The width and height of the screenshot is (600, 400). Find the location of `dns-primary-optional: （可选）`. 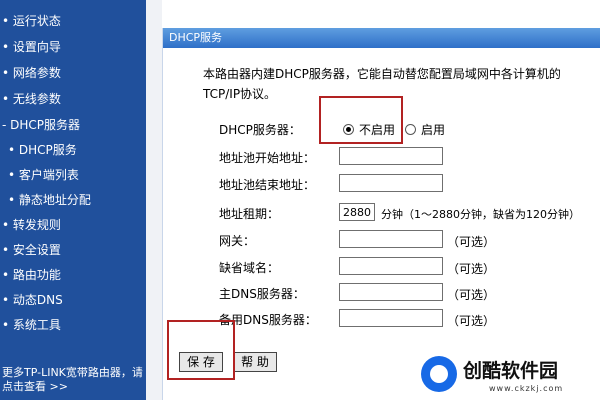

dns-primary-optional: （可选） is located at coordinates (471, 295).